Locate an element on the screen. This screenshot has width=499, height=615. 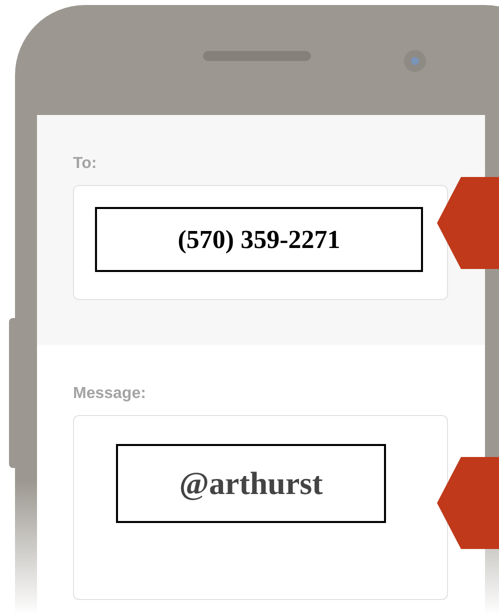
message-text: @arthurst is located at coordinates (251, 483).